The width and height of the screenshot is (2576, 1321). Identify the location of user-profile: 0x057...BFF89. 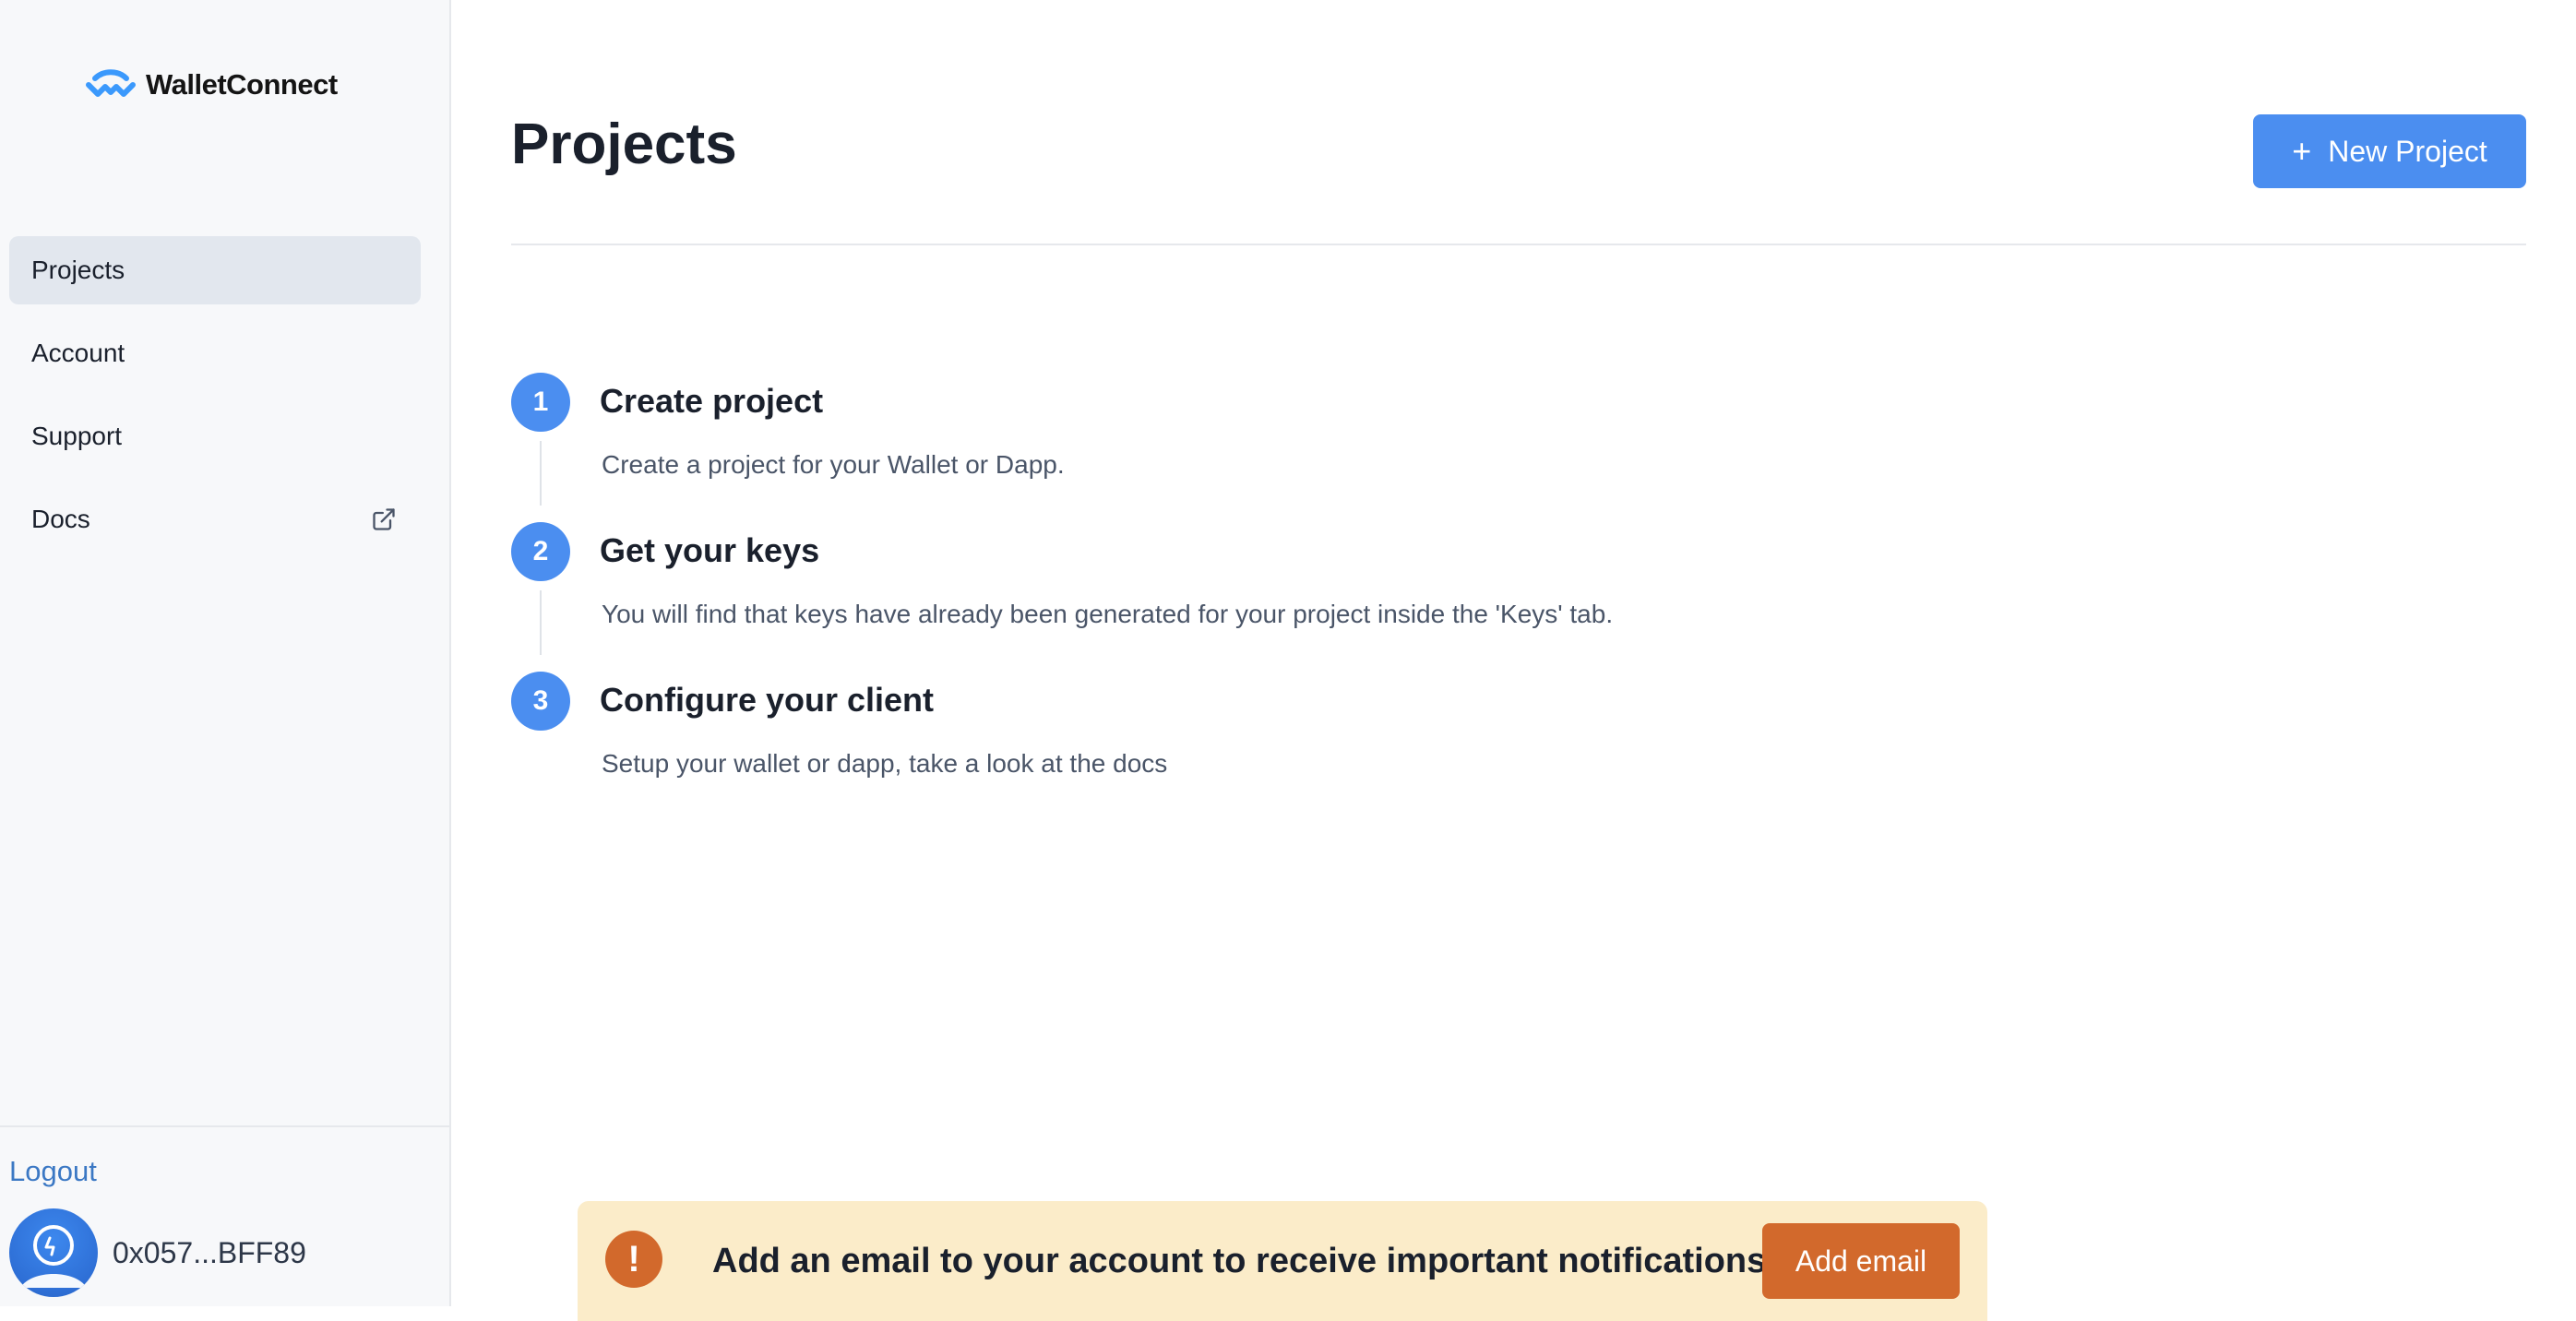
(157, 1252).